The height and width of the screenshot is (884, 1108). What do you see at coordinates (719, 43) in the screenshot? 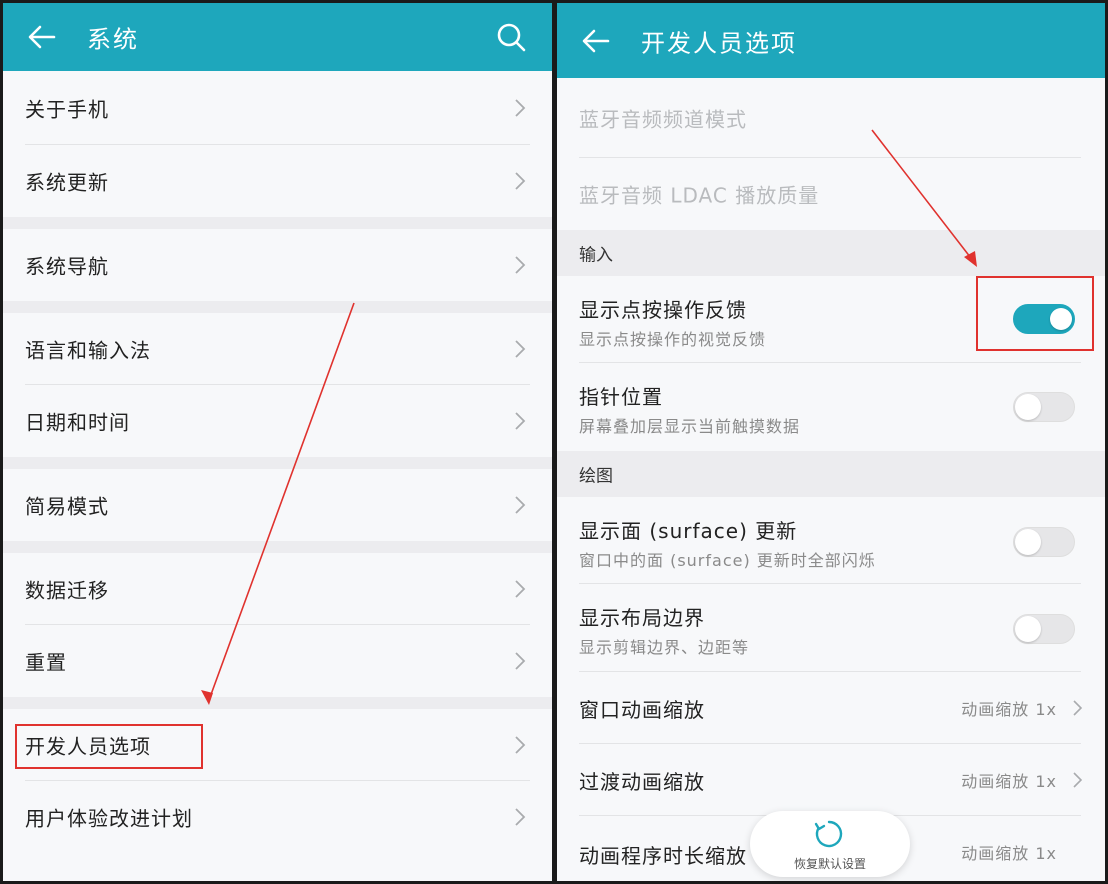
I see `page-title: 开发人员选项` at bounding box center [719, 43].